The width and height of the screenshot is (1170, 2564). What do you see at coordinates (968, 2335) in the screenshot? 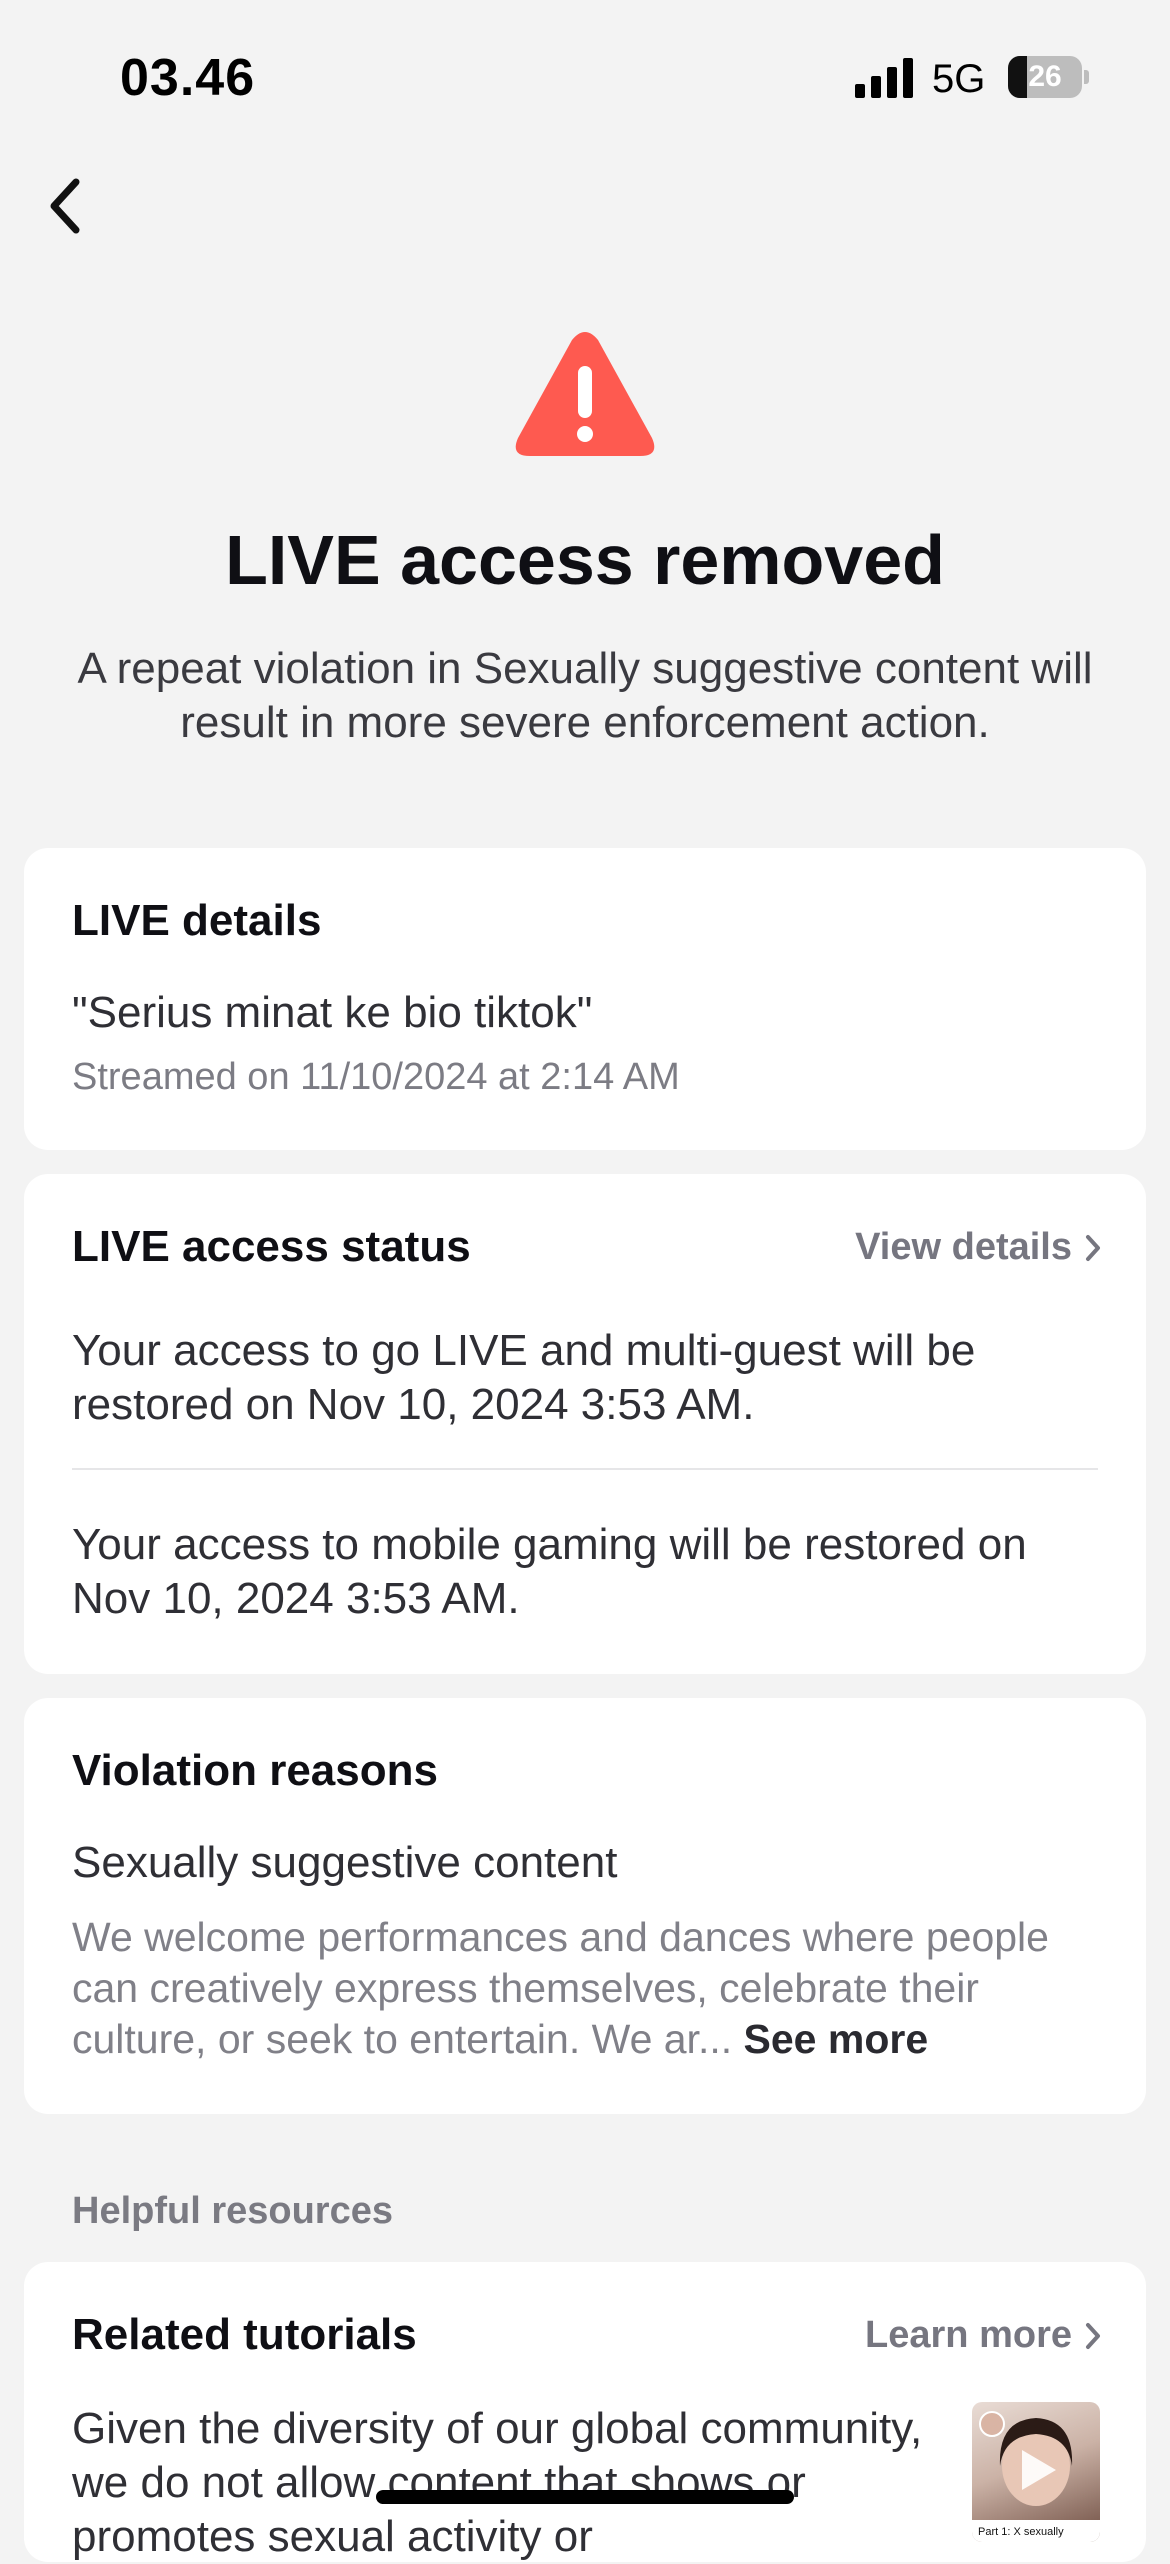
I see `learn-more-label: Learn more` at bounding box center [968, 2335].